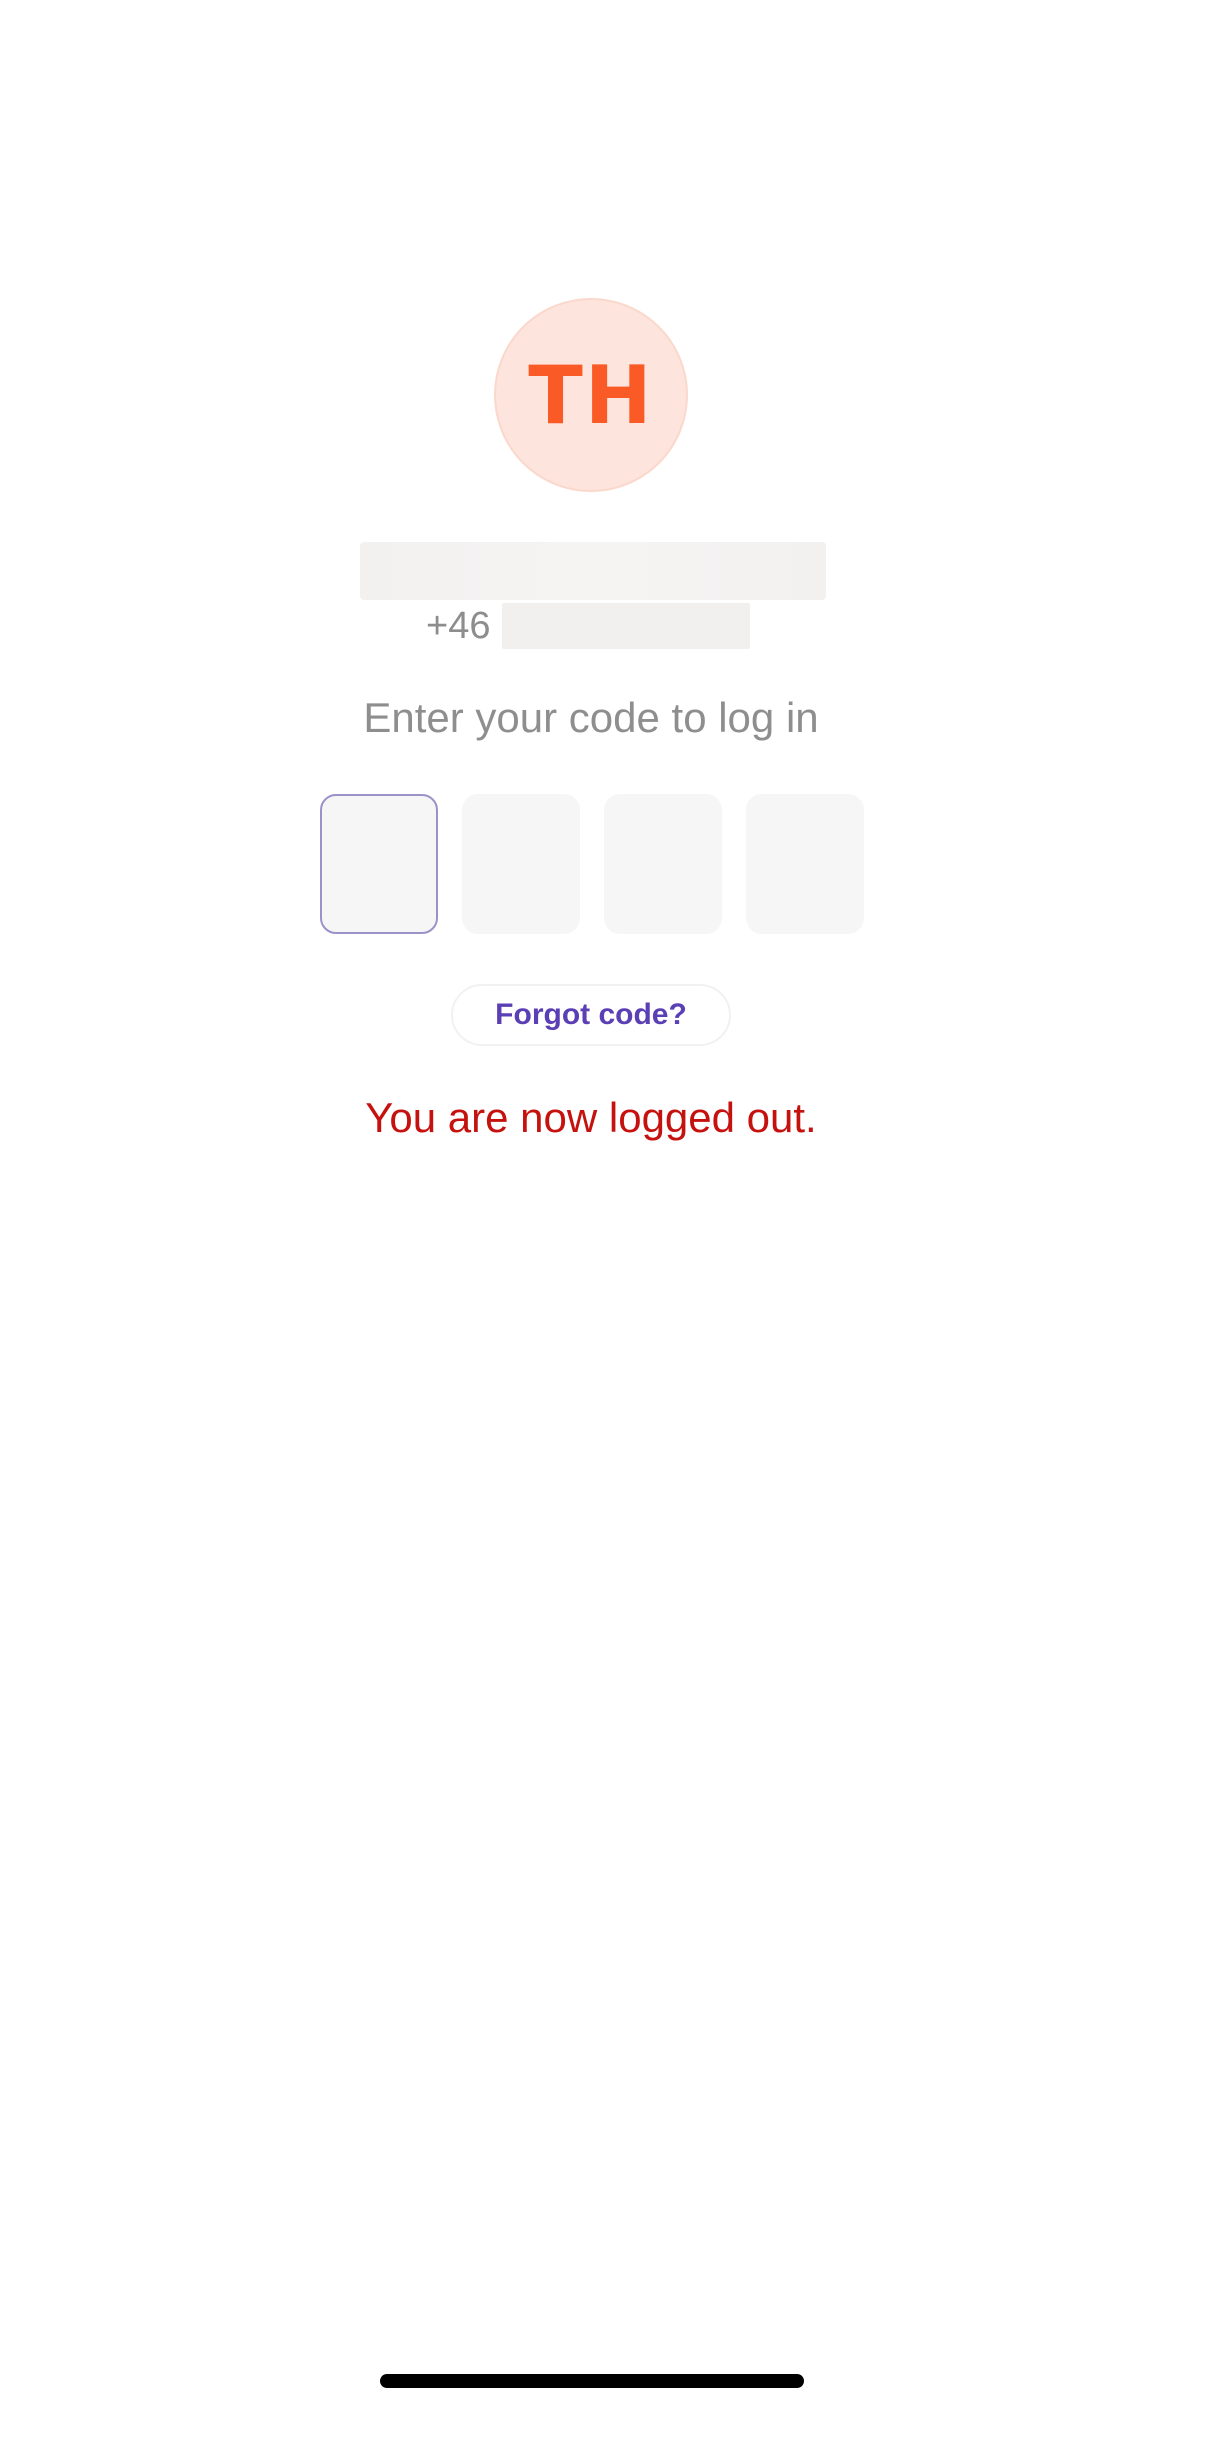 The height and width of the screenshot is (2458, 1206). I want to click on phone-number: +46, so click(588, 626).